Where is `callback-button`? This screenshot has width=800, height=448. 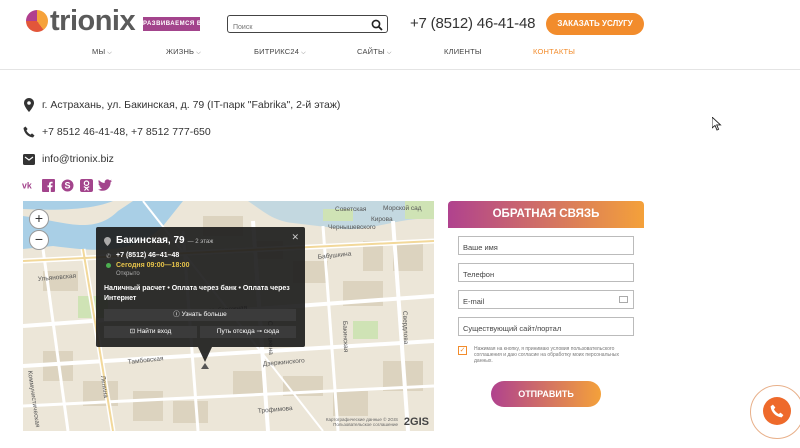 callback-button is located at coordinates (777, 411).